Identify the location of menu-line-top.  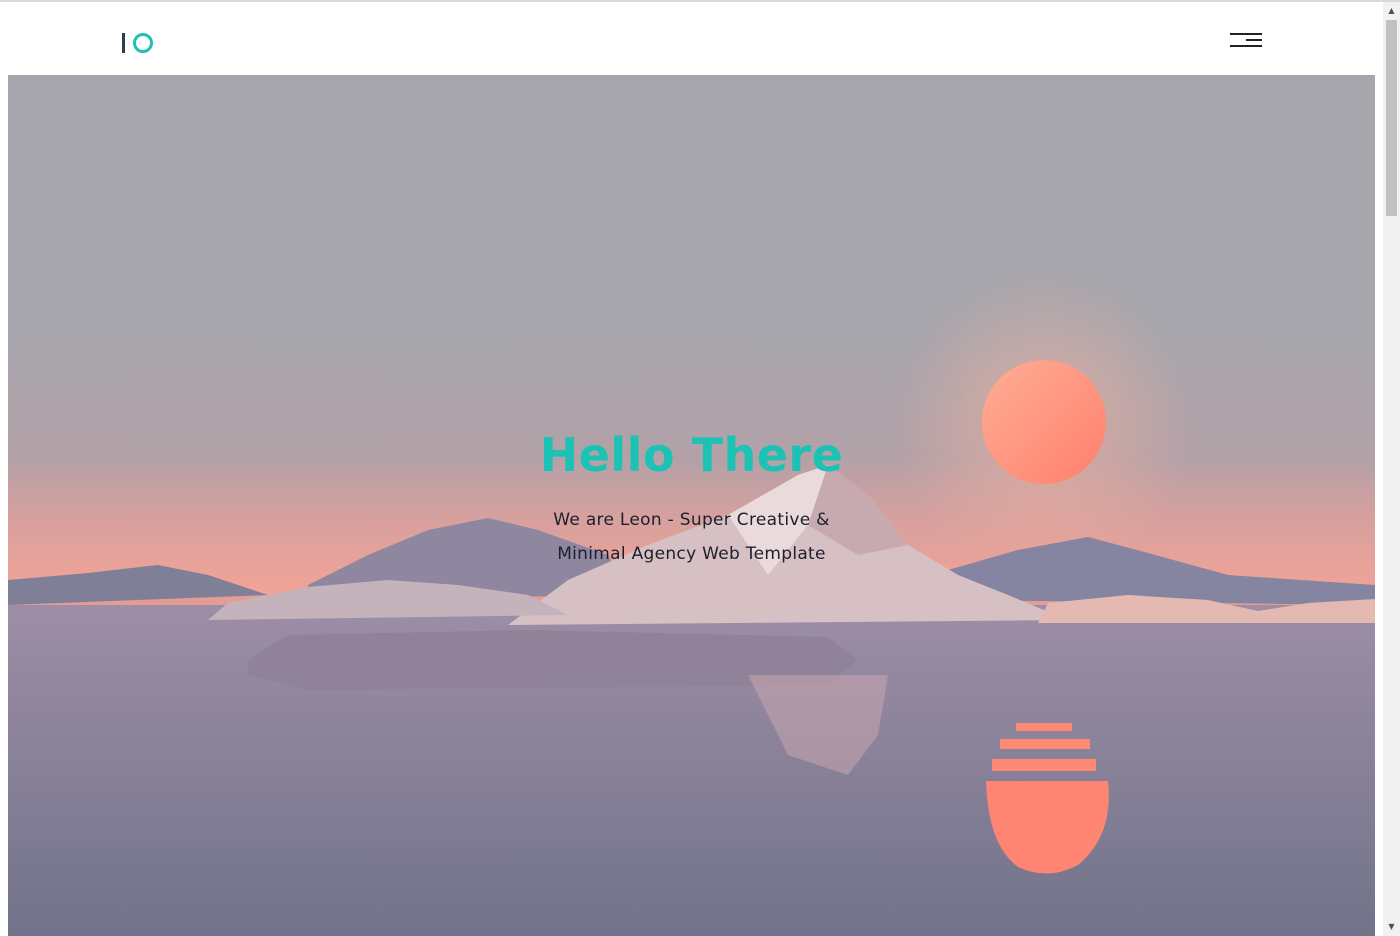
(1246, 34).